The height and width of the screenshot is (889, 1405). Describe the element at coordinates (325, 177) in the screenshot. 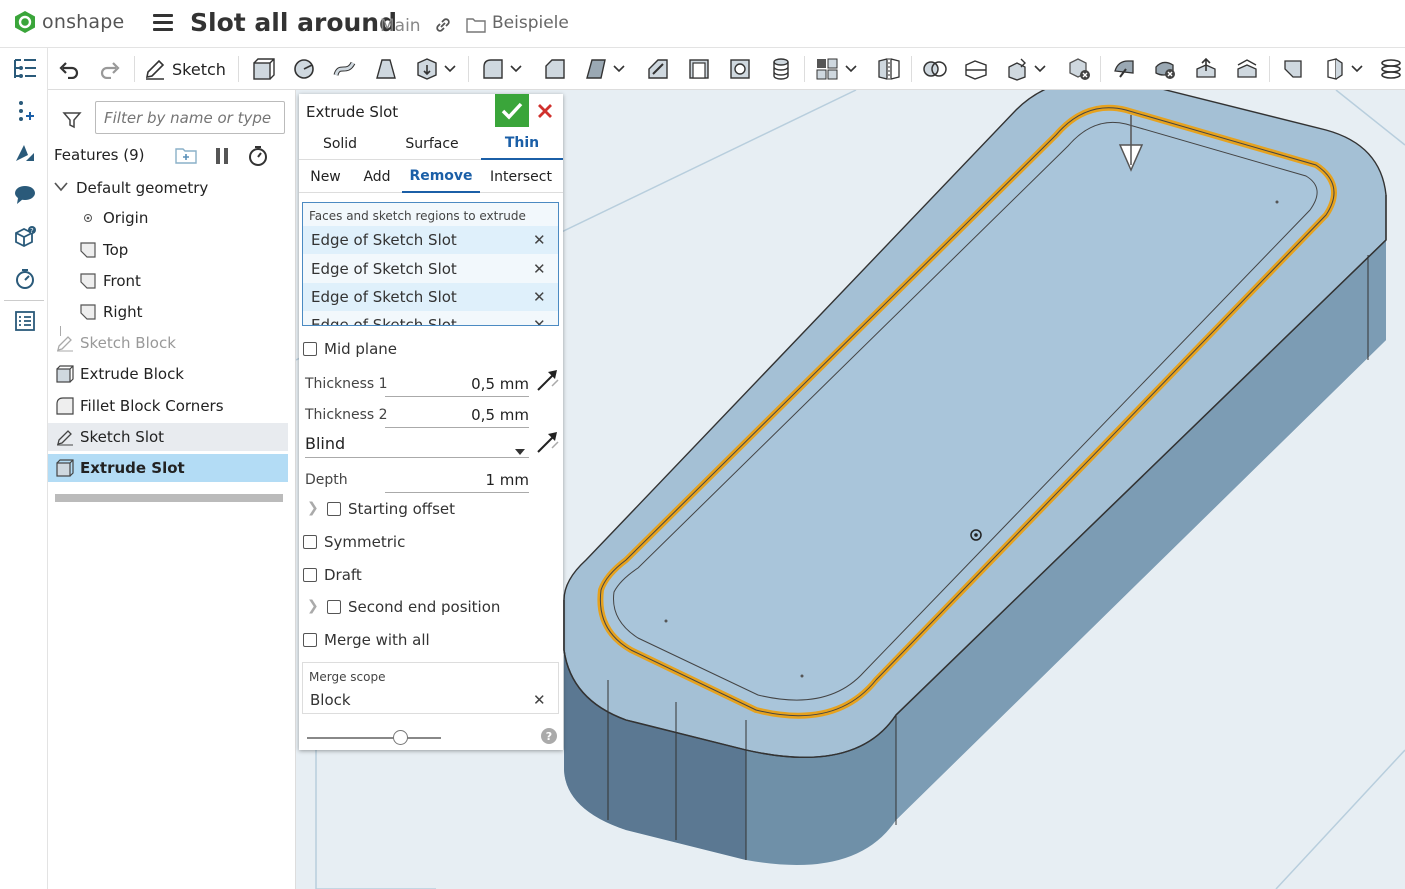

I see `tab-new: New` at that location.